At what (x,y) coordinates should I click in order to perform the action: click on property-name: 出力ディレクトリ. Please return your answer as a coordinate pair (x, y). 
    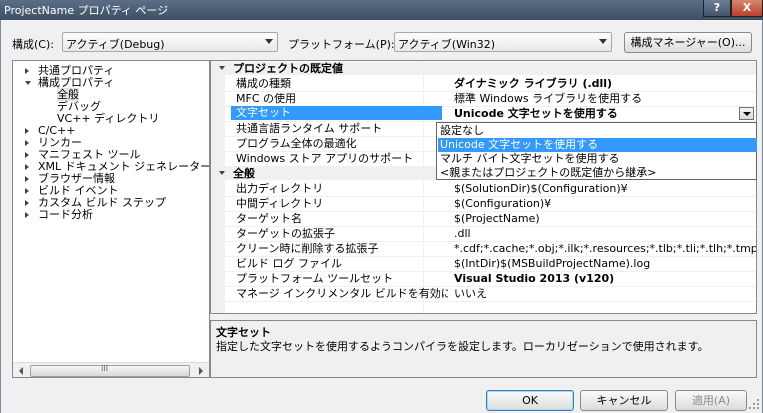
    Looking at the image, I should click on (280, 188).